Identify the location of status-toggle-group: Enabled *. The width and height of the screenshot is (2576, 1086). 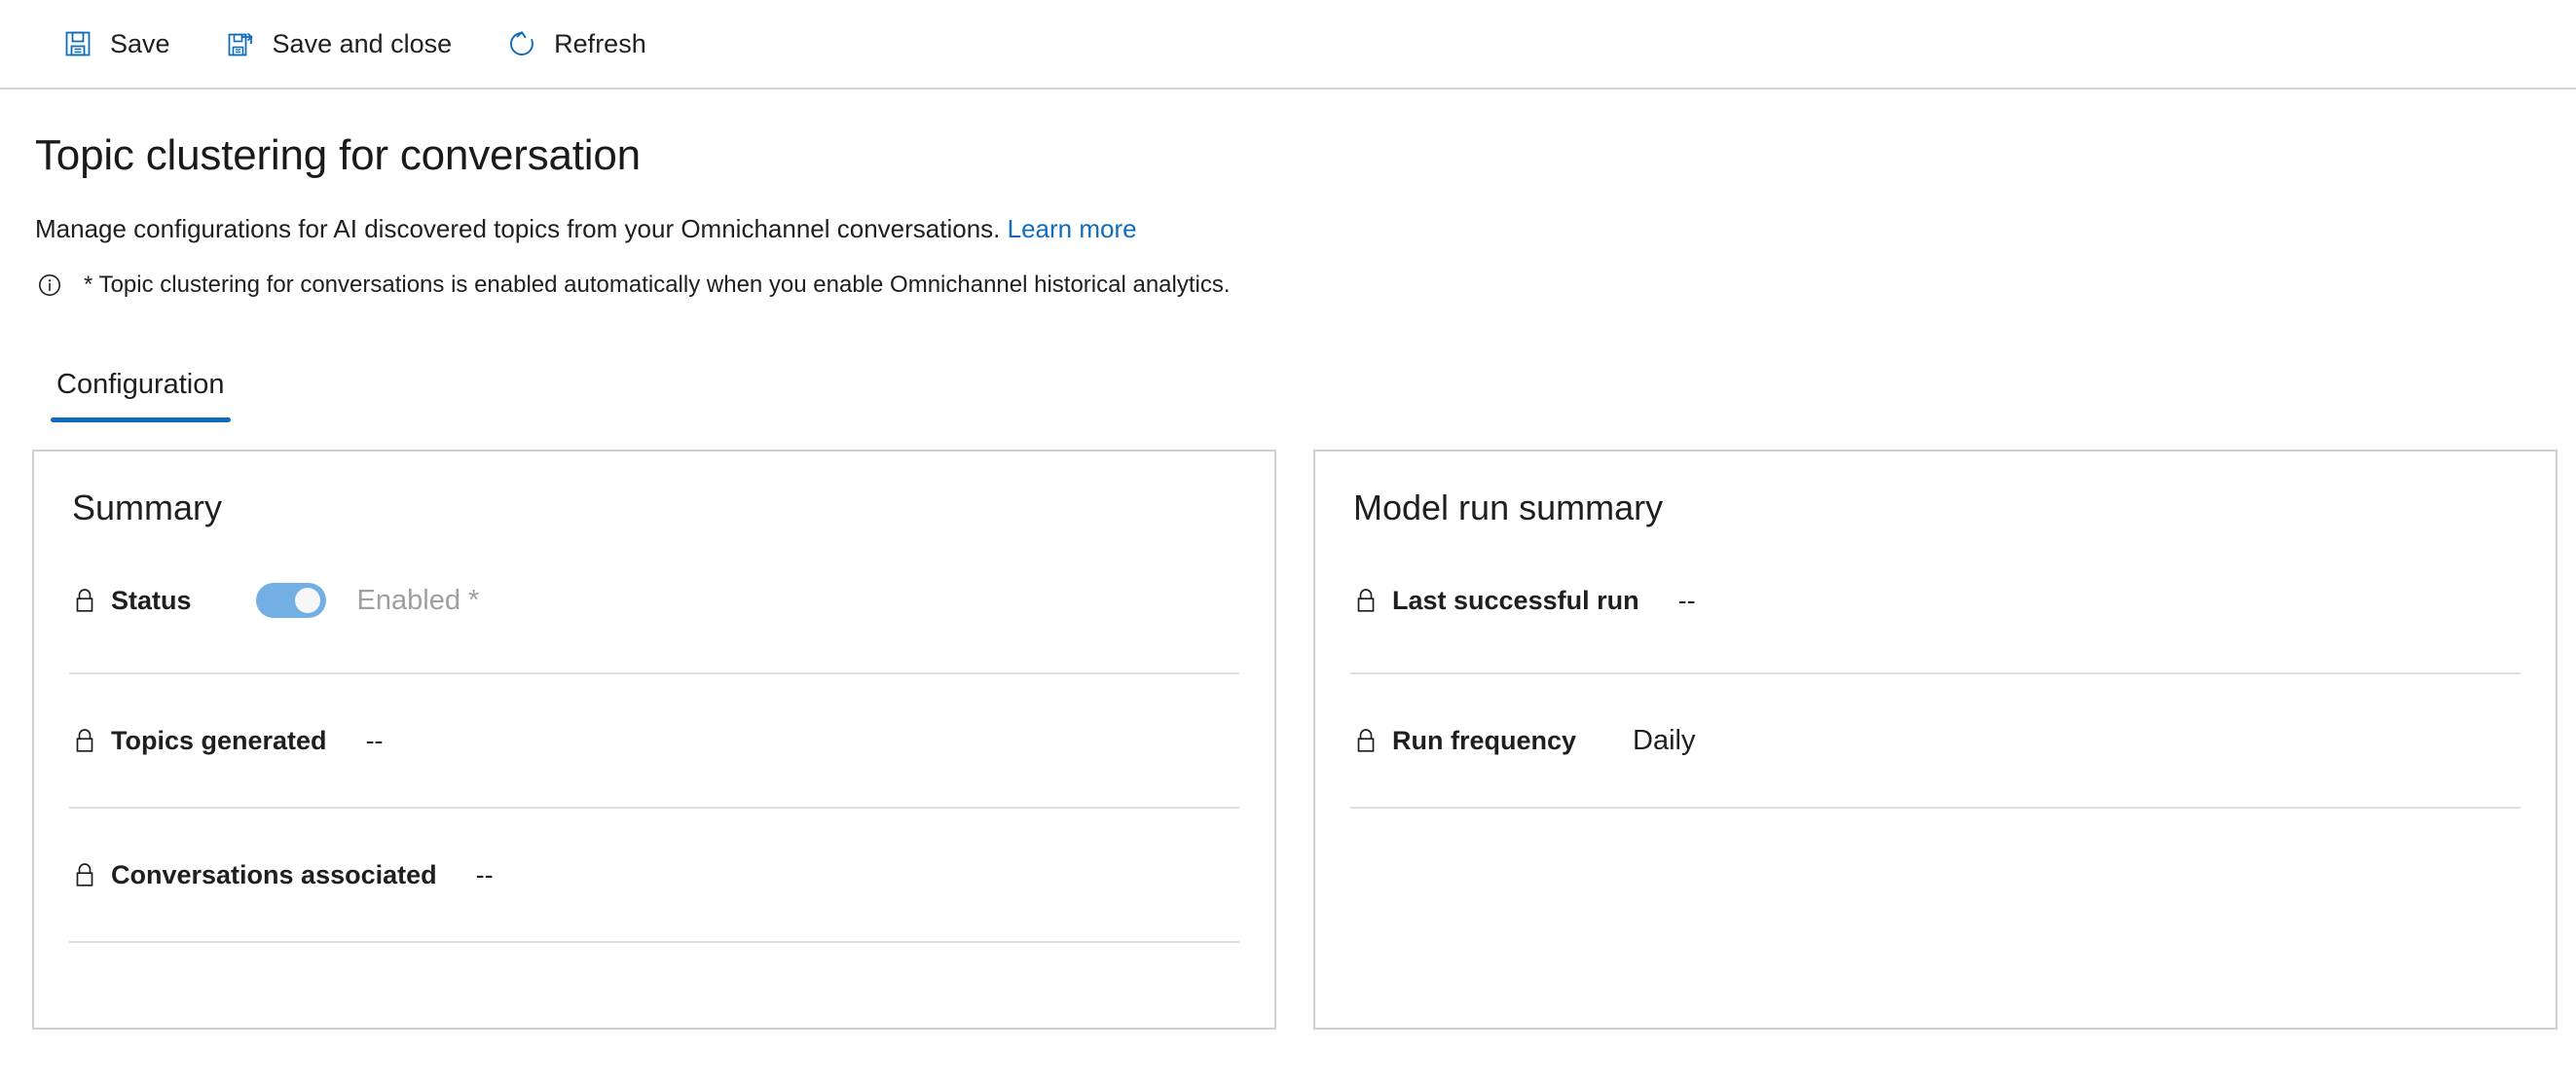
(367, 601).